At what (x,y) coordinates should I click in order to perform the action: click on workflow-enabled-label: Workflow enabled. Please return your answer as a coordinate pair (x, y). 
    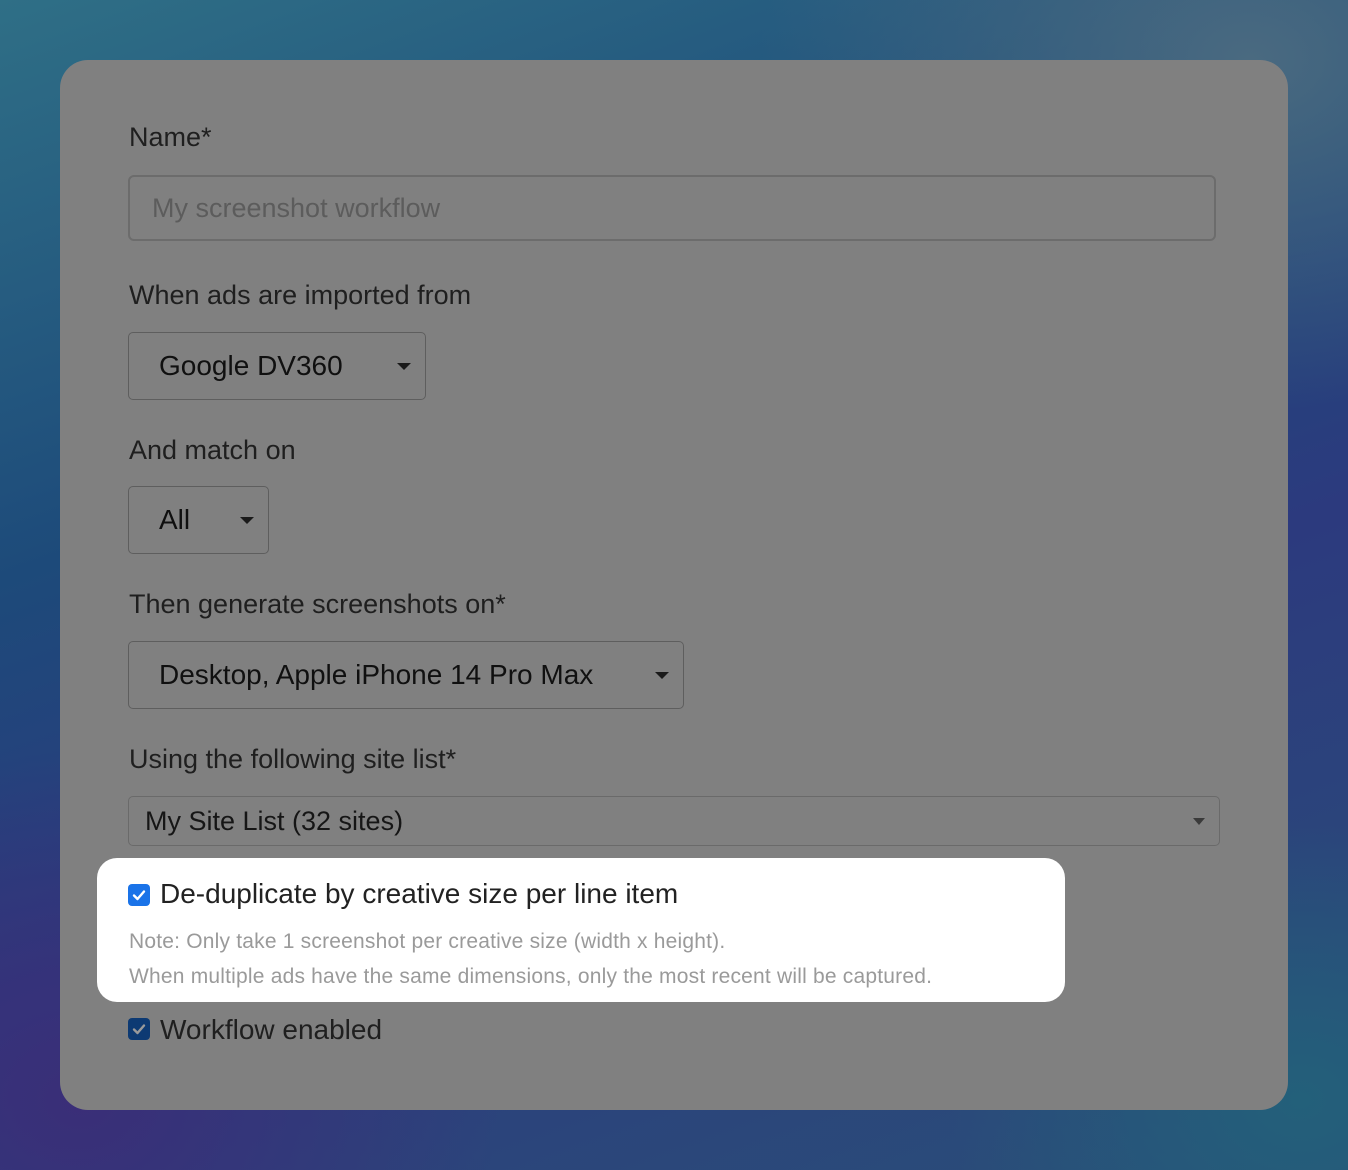
    Looking at the image, I should click on (271, 1029).